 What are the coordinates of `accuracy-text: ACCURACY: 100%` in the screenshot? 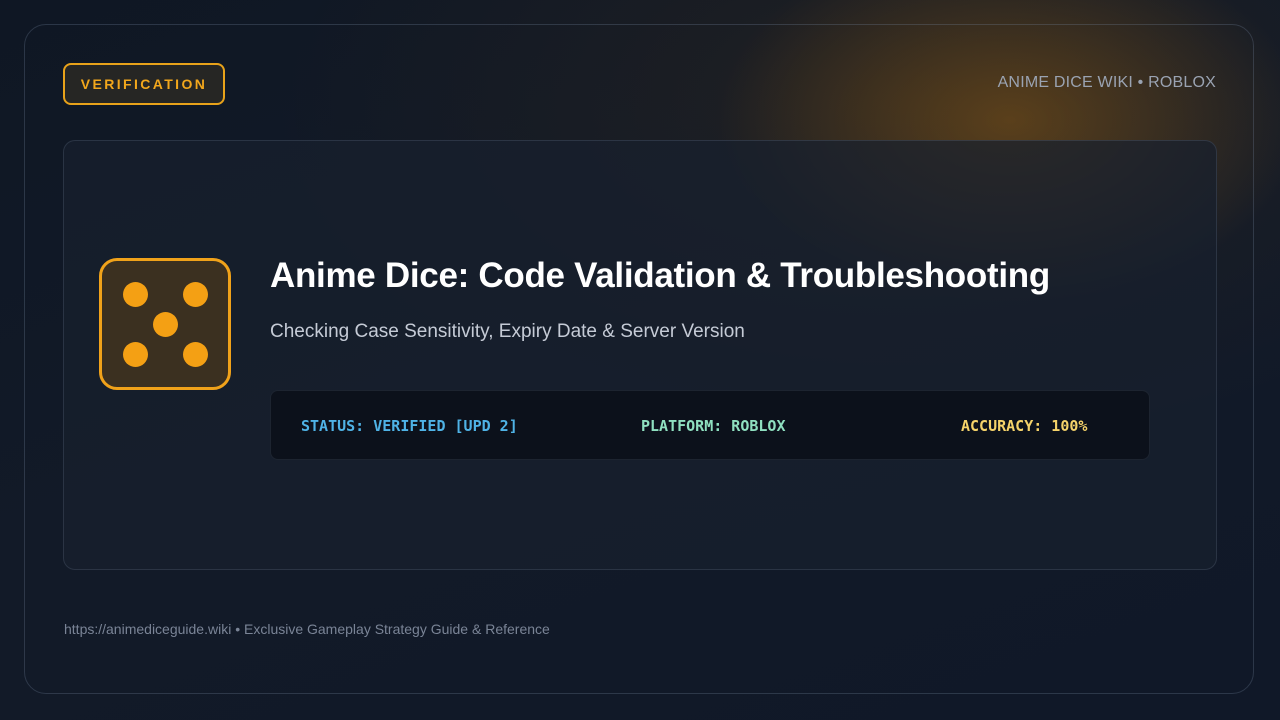 It's located at (1024, 426).